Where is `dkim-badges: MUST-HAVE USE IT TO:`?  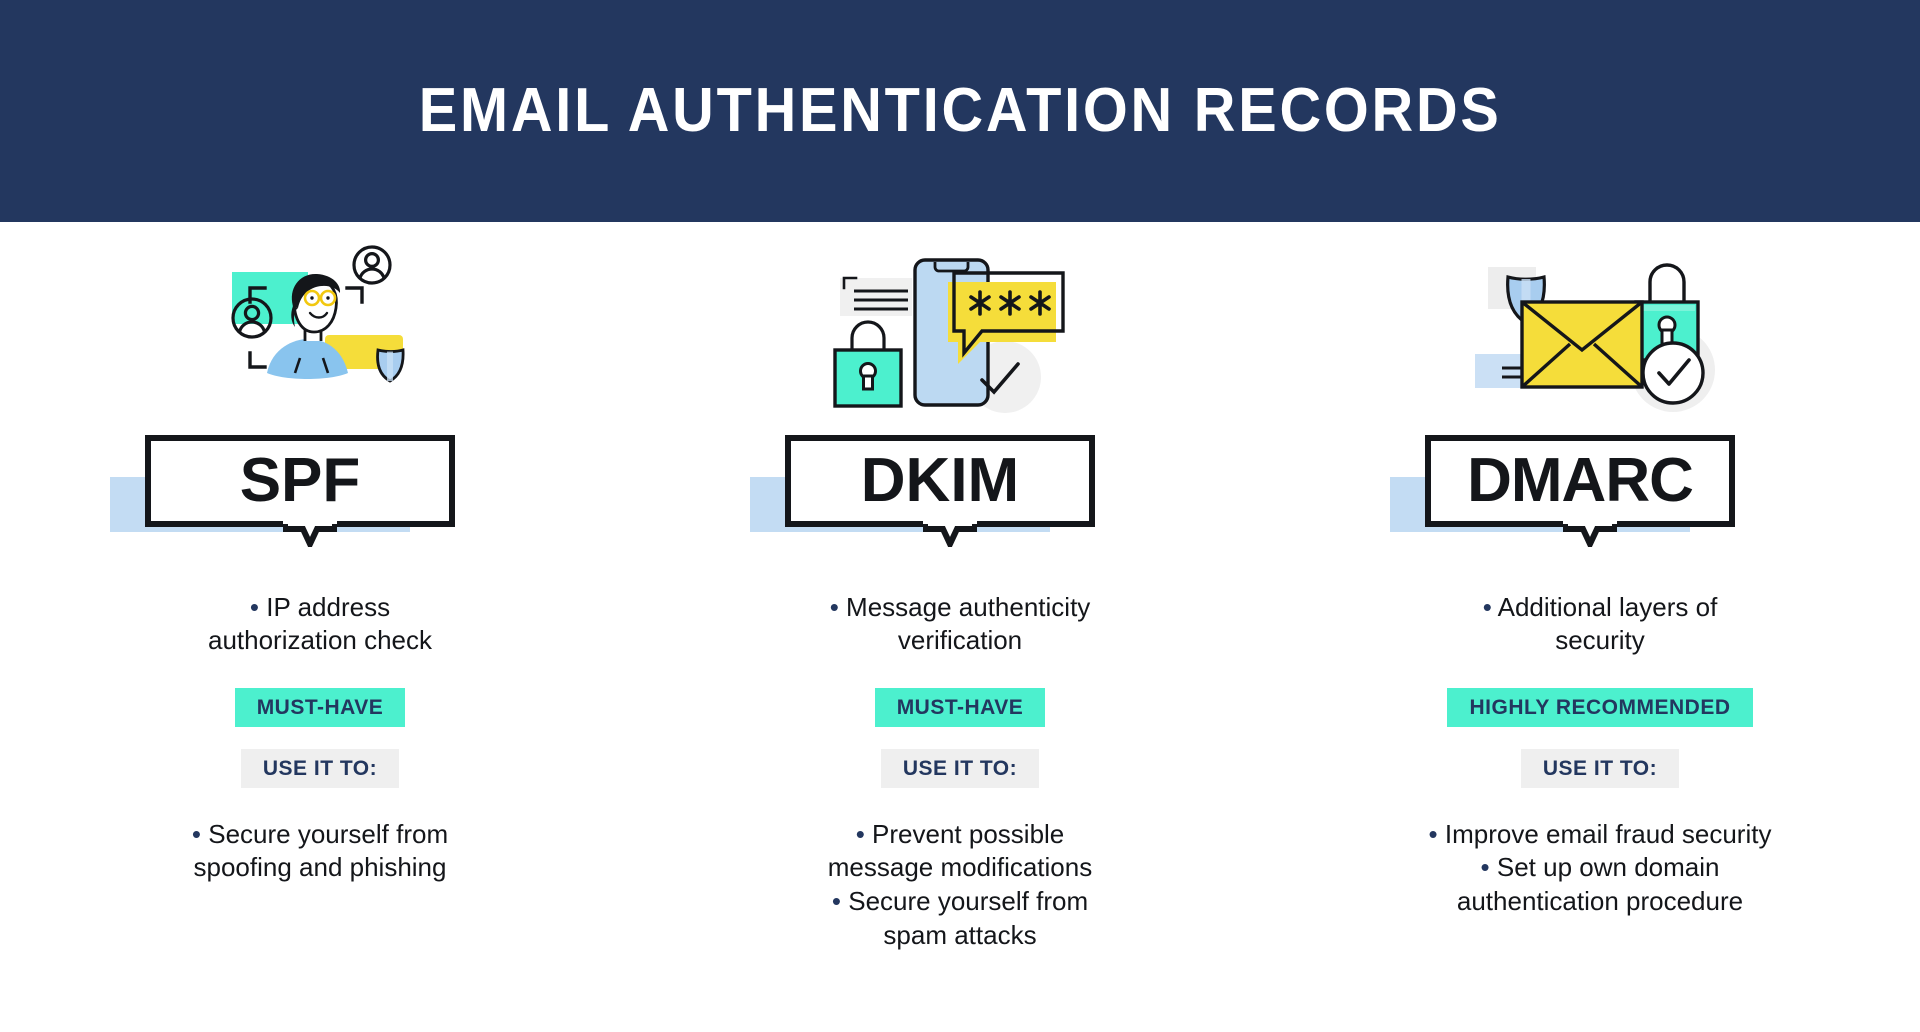
dkim-badges: MUST-HAVE USE IT TO: is located at coordinates (960, 737).